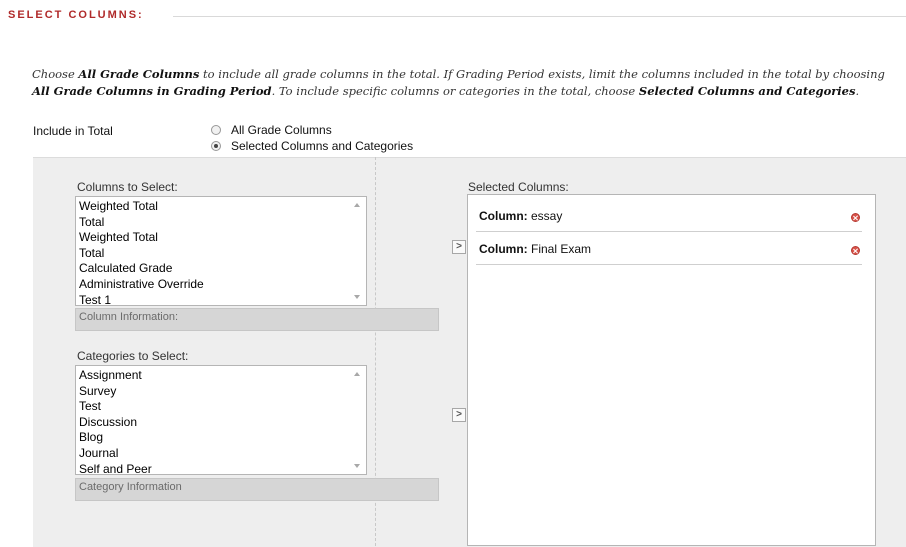  Describe the element at coordinates (669, 215) in the screenshot. I see `selected-item: Column: essay` at that location.